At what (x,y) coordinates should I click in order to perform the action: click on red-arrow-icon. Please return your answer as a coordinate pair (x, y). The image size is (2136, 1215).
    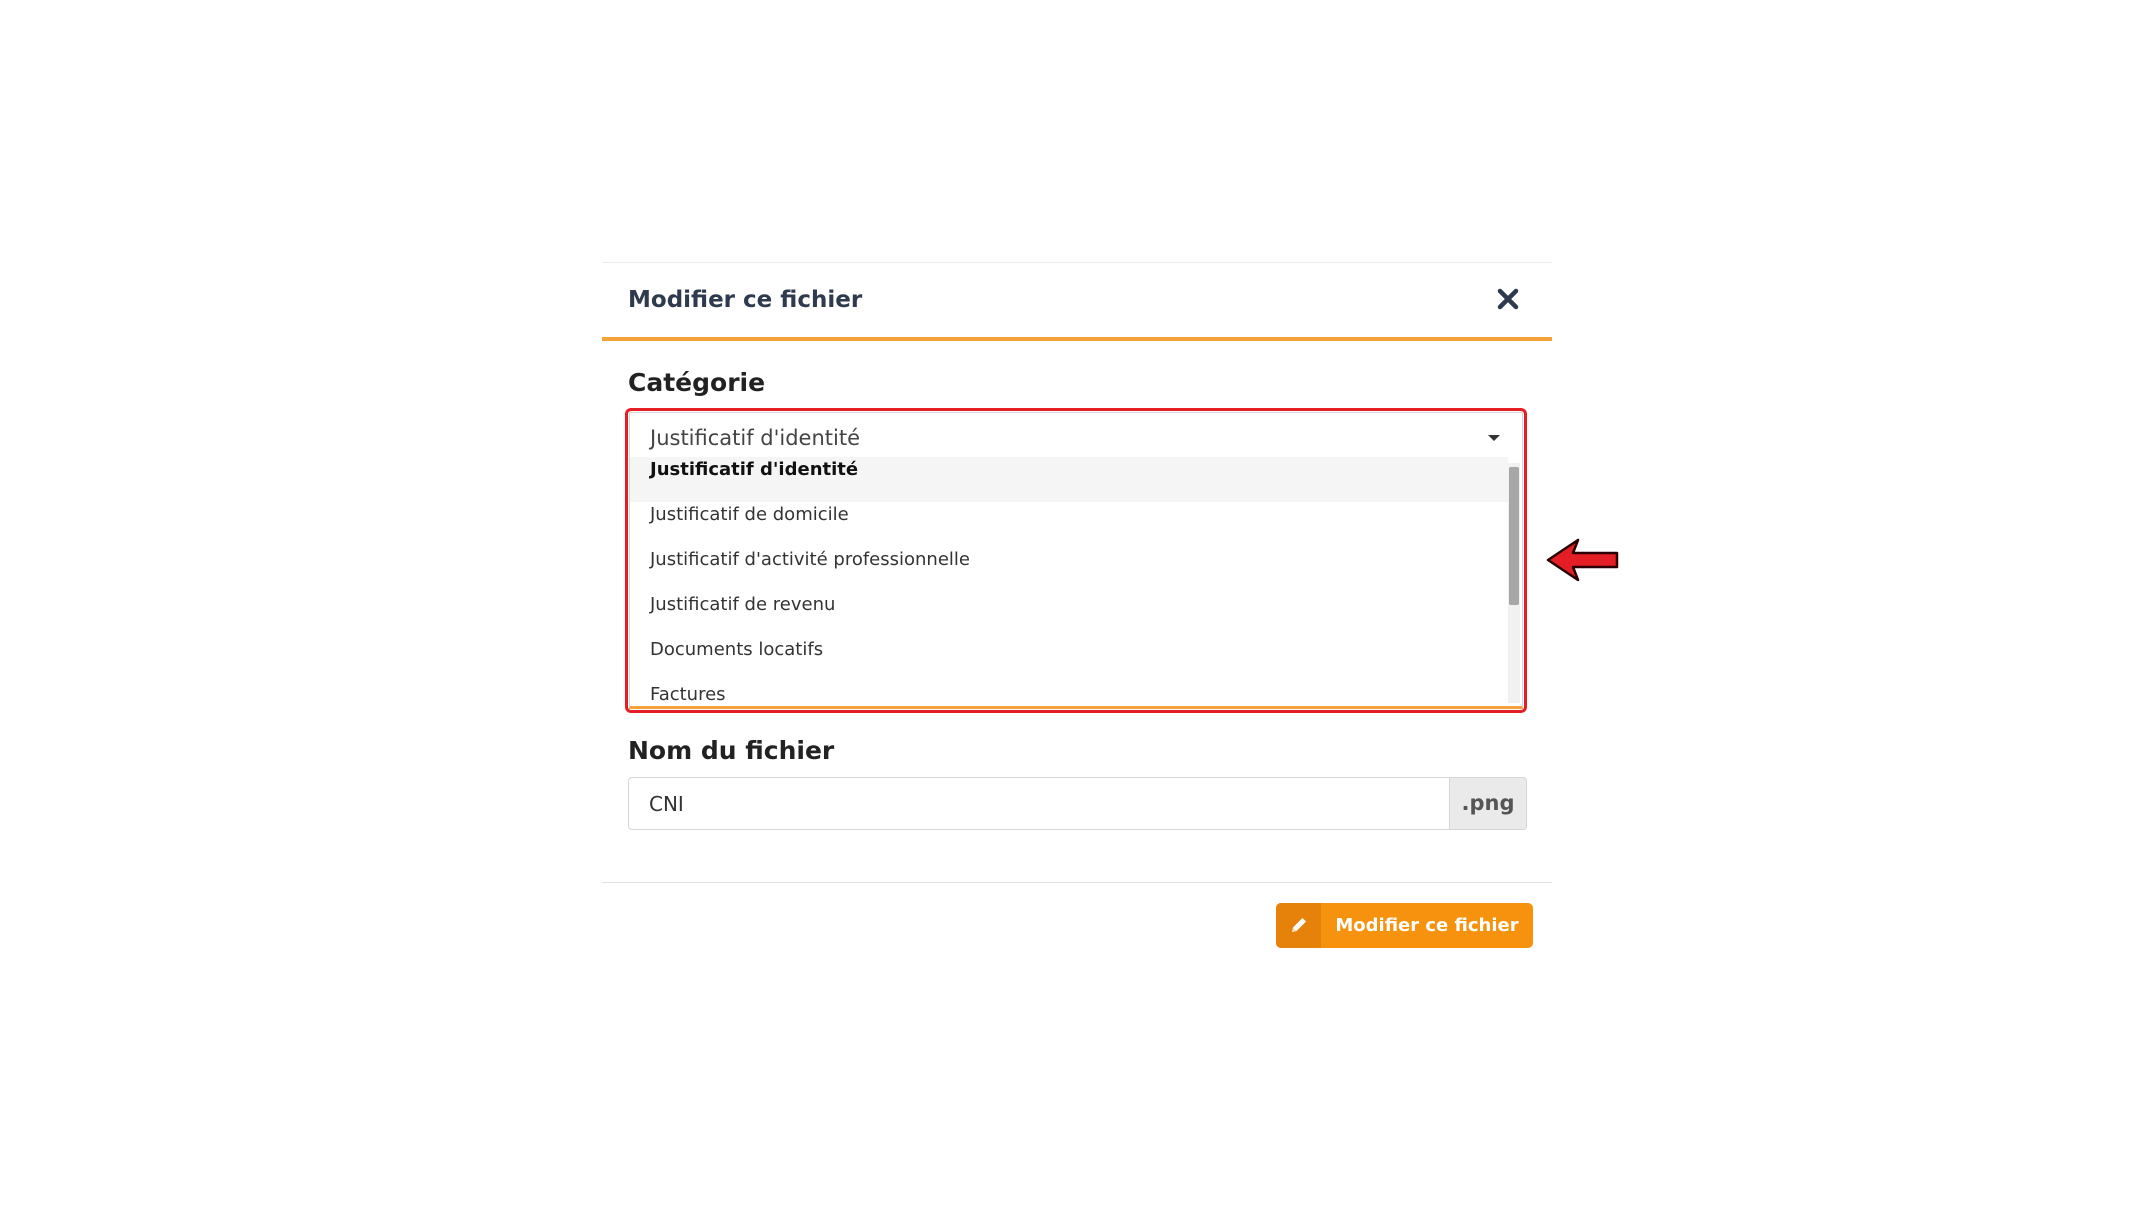
    Looking at the image, I should click on (1582, 560).